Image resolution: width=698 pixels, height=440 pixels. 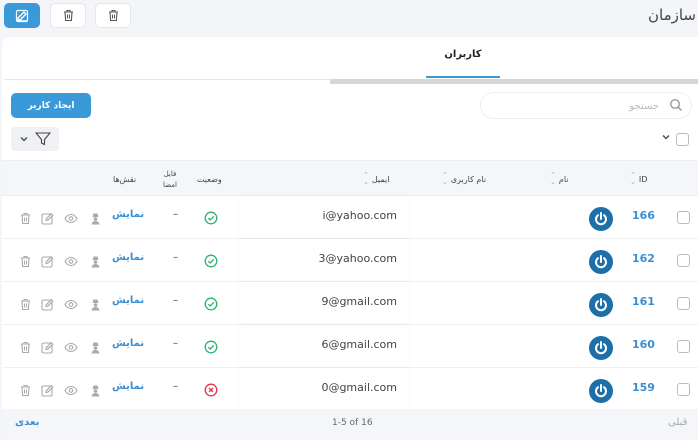 What do you see at coordinates (682, 139) in the screenshot?
I see `select-all-checkbox` at bounding box center [682, 139].